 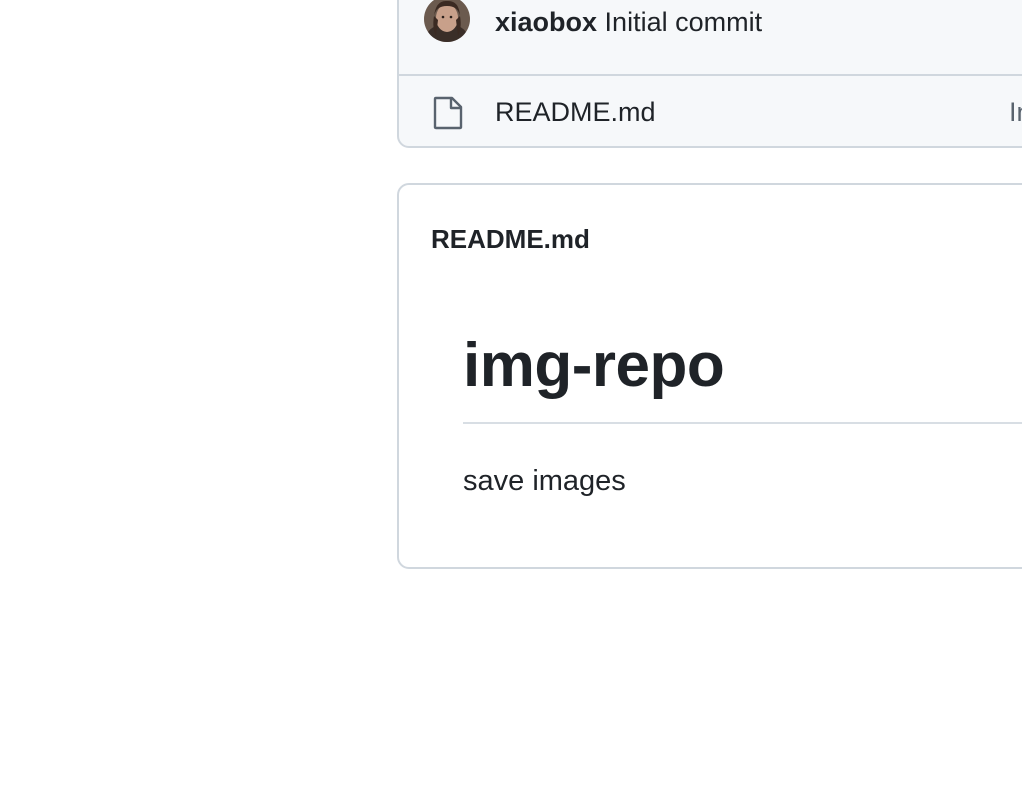 I want to click on commit-message-link: Initial commit, so click(x=684, y=22).